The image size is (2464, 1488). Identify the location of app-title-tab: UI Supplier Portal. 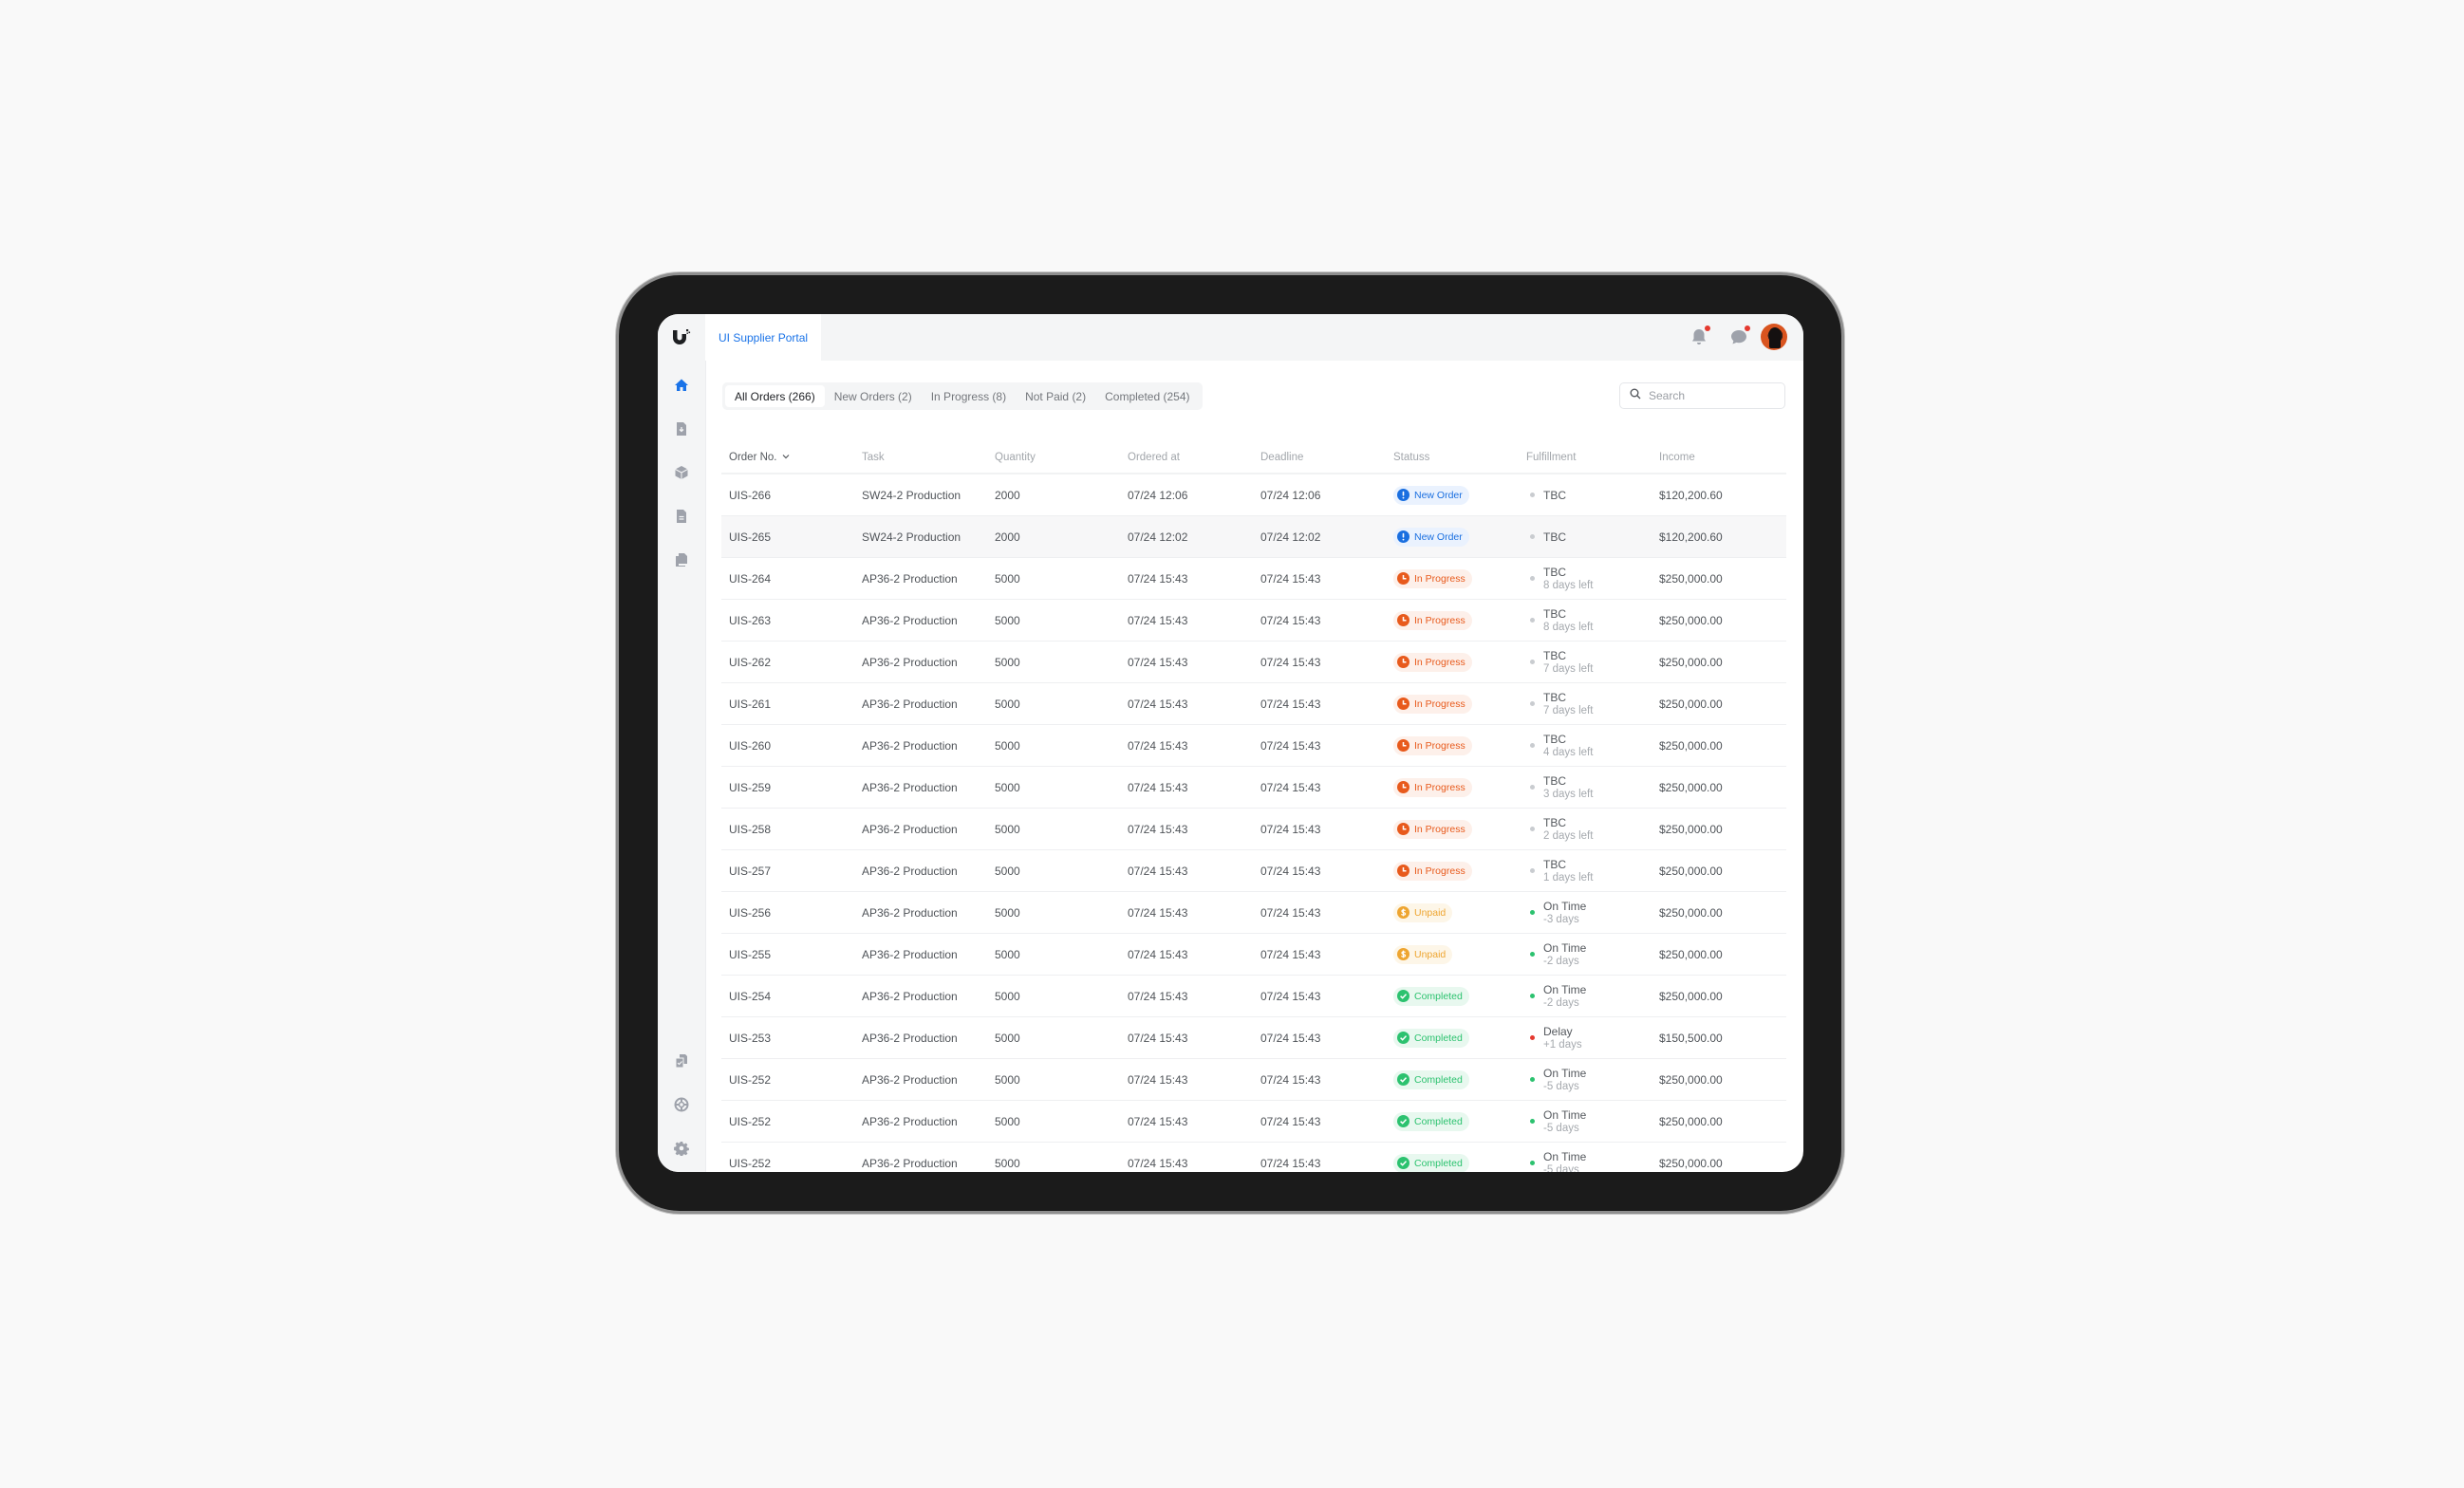
(764, 337).